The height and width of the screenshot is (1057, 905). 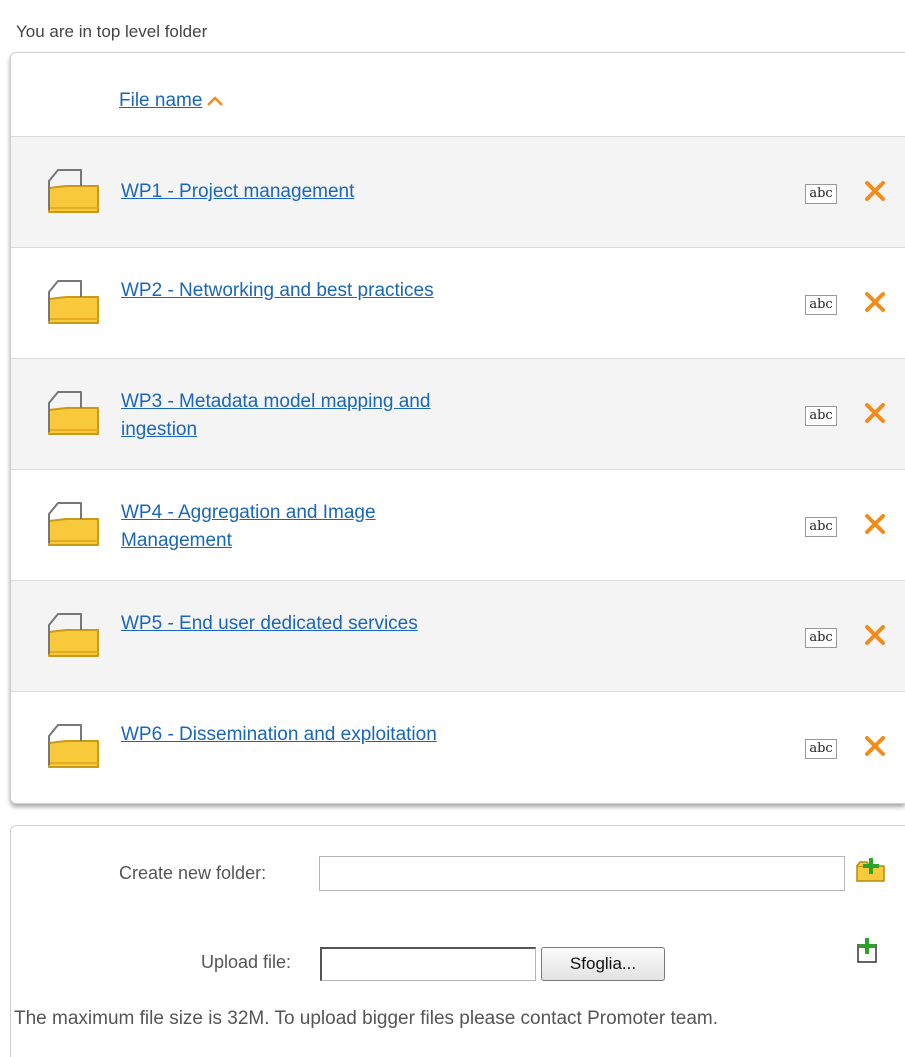 What do you see at coordinates (286, 291) in the screenshot?
I see `folder-name-link: WP2 - Networking and best practices` at bounding box center [286, 291].